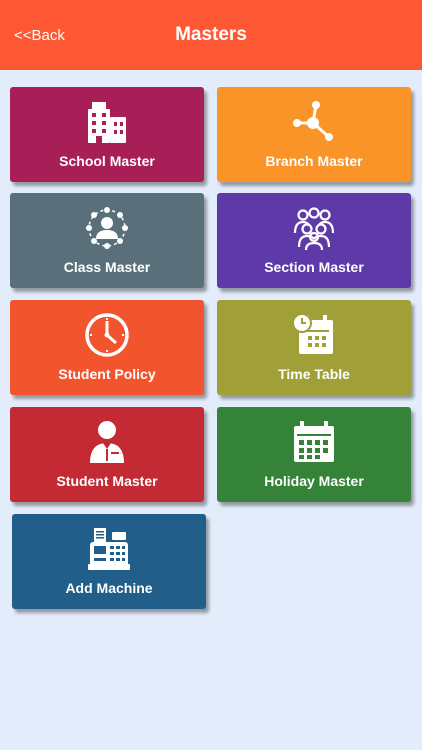  What do you see at coordinates (314, 228) in the screenshot?
I see `people-group-icon` at bounding box center [314, 228].